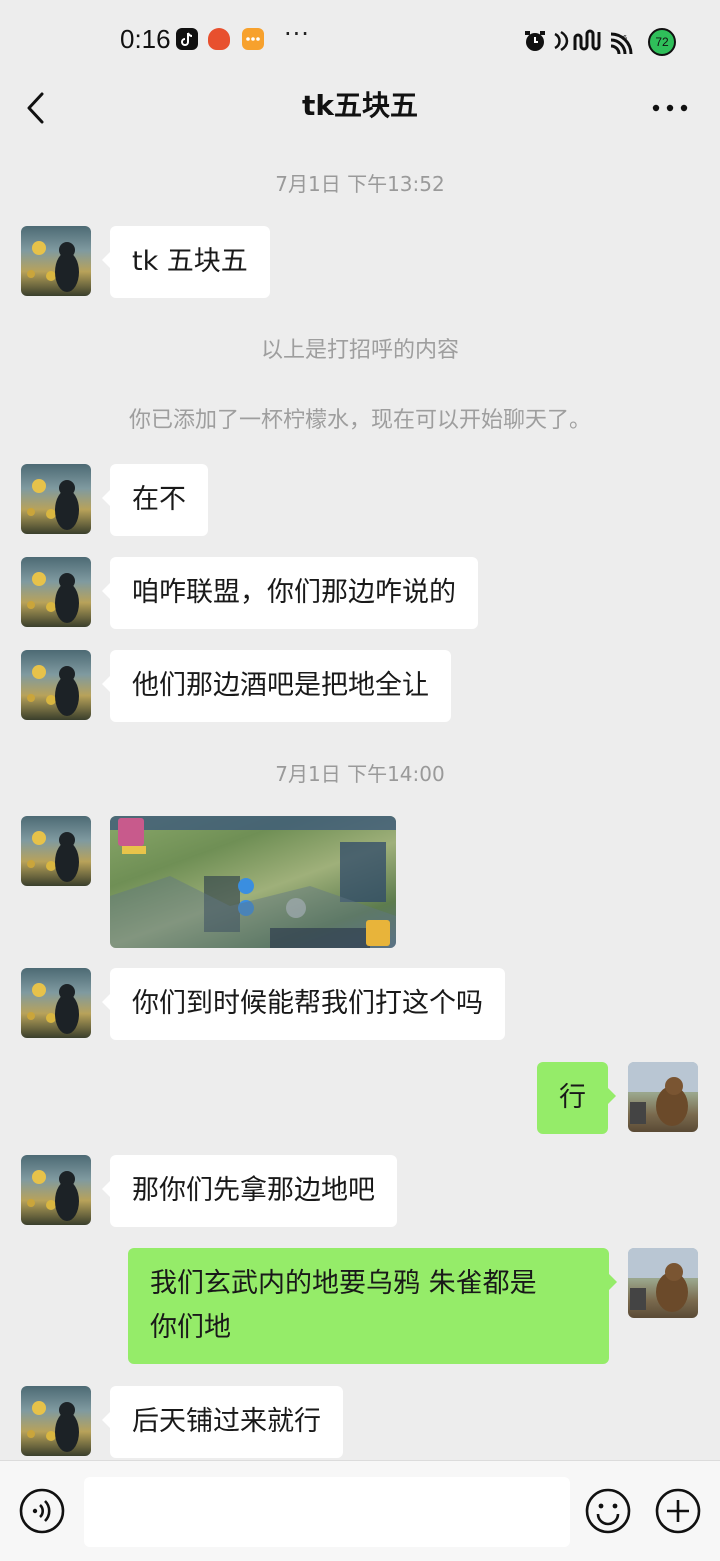 The width and height of the screenshot is (720, 1561). What do you see at coordinates (290, 593) in the screenshot?
I see `message-bubble-incoming: 咱咋联盟，你们那边咋说的` at bounding box center [290, 593].